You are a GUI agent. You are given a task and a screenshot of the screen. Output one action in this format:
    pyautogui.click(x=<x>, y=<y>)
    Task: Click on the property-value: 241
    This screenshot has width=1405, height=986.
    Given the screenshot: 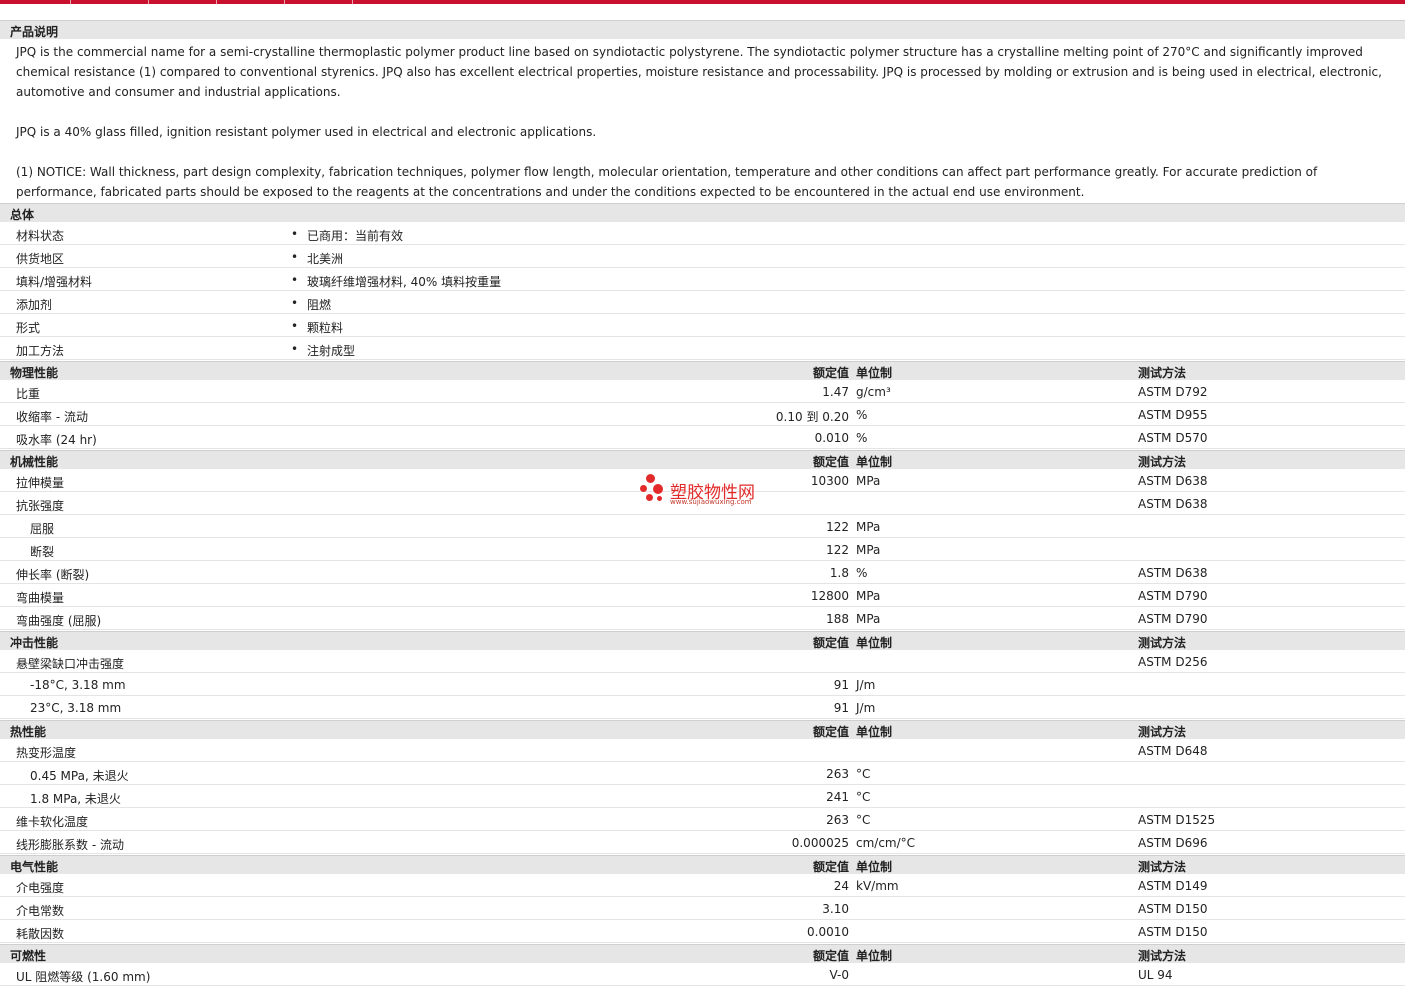 What is the action you would take?
    pyautogui.click(x=837, y=797)
    